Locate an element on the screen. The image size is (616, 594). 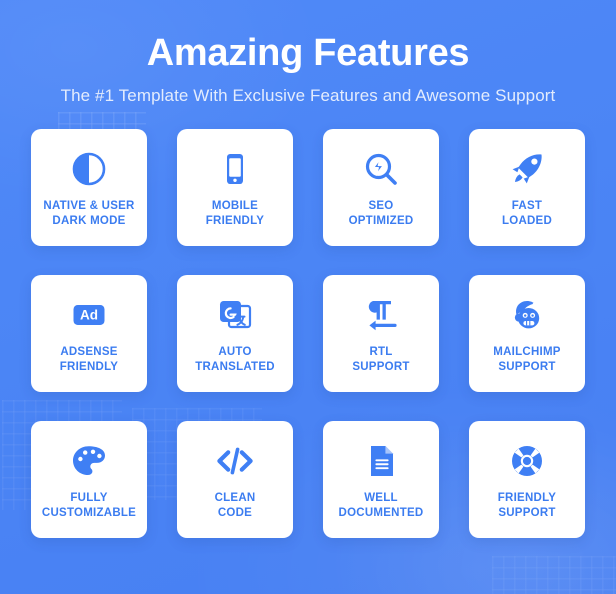
adsense-badge-text: Ad is located at coordinates (89, 315).